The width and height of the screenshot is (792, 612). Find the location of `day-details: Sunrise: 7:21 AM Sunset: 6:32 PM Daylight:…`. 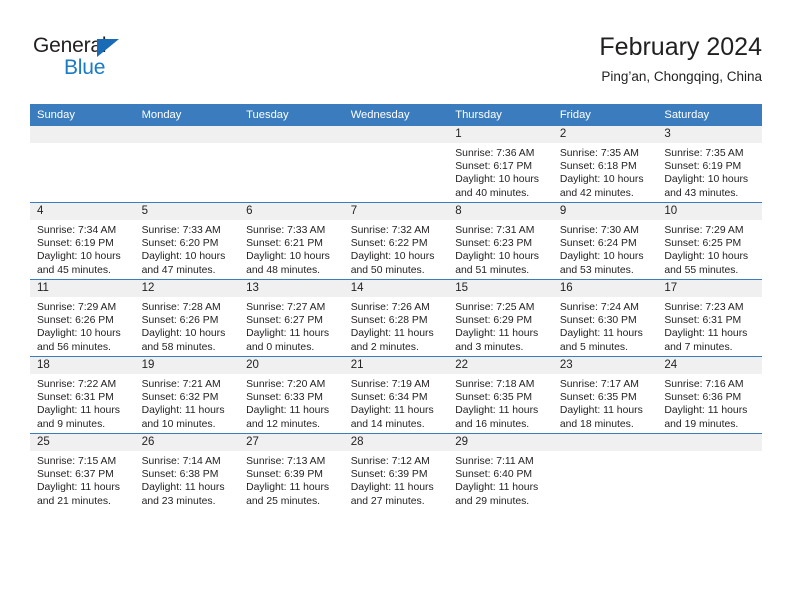

day-details: Sunrise: 7:21 AM Sunset: 6:32 PM Daylight:… is located at coordinates (187, 402).